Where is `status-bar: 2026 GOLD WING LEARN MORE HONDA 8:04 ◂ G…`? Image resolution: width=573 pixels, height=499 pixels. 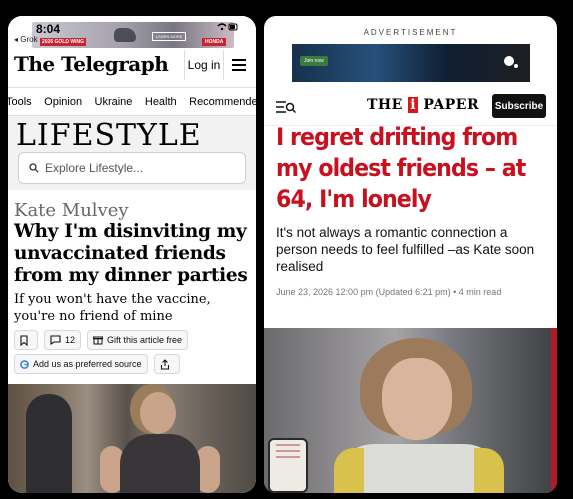
status-bar: 2026 GOLD WING LEARN MORE HONDA 8:04 ◂ G… is located at coordinates (132, 33).